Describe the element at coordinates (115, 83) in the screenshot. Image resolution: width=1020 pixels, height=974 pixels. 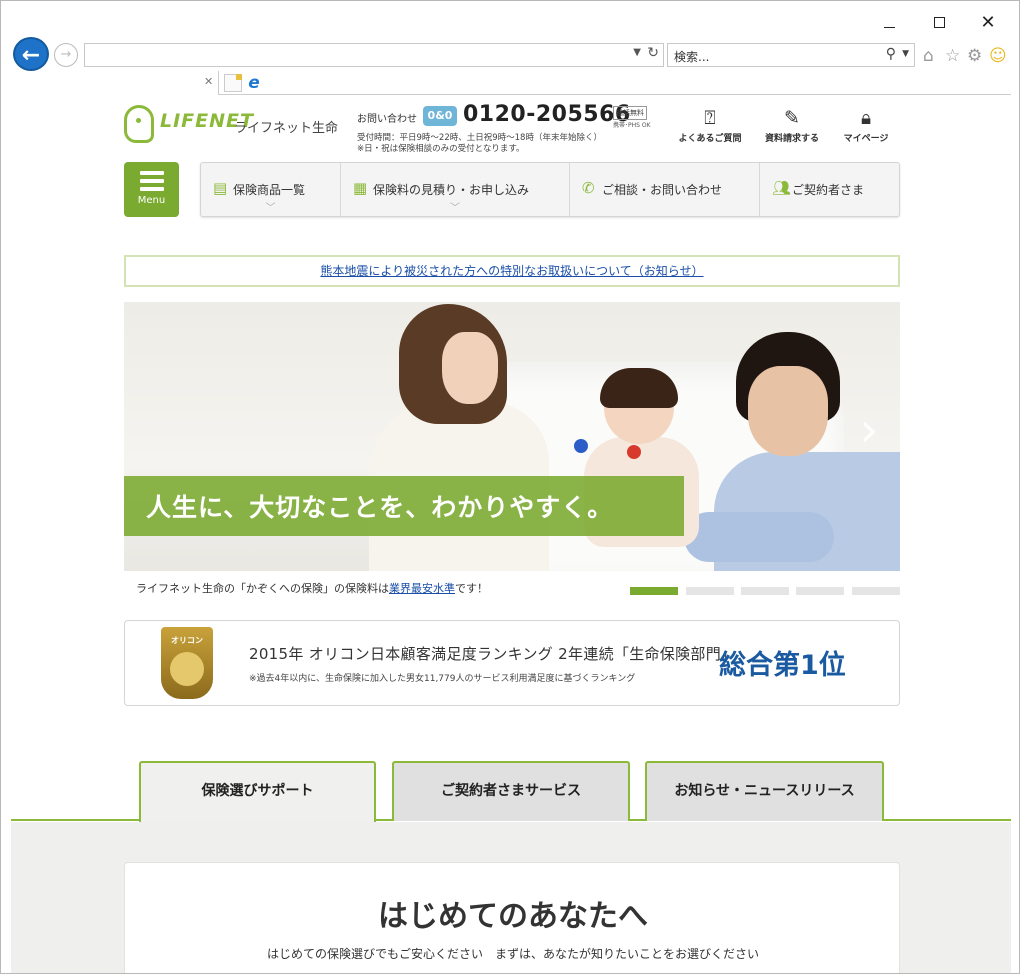
I see `browser-tab: ✕` at that location.